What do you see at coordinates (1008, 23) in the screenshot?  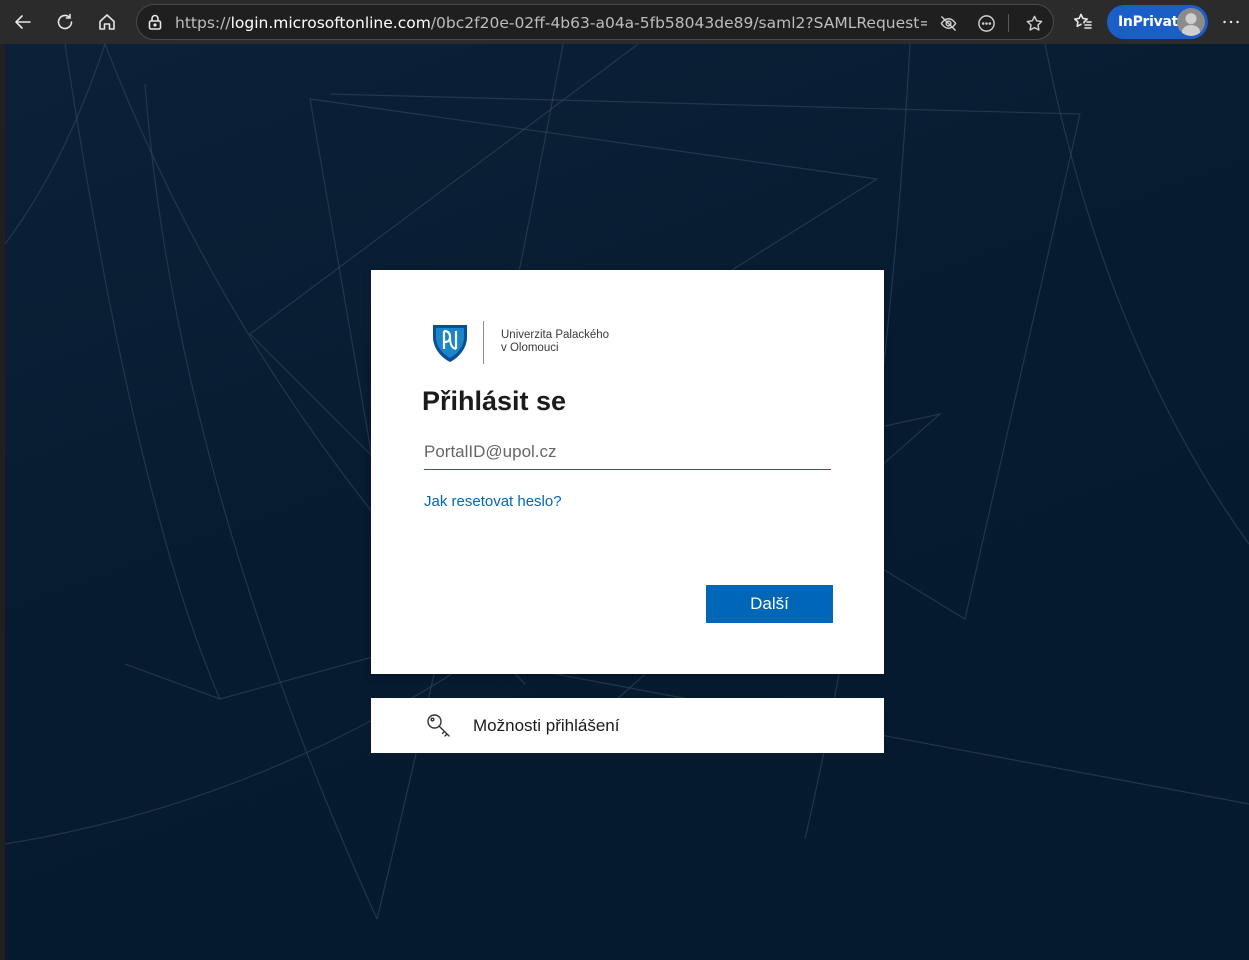 I see `address-bar-divider` at bounding box center [1008, 23].